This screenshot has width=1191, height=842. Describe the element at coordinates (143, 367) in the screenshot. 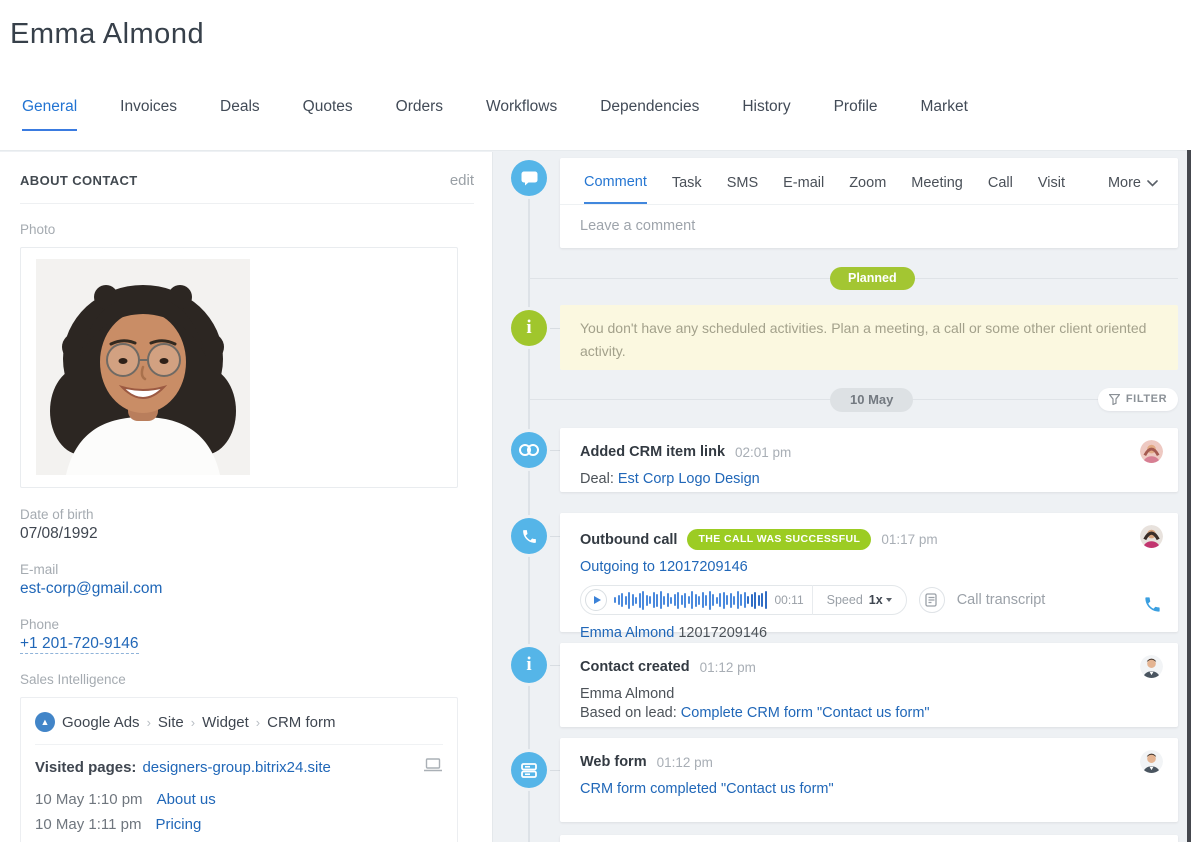

I see `contact-photo` at that location.